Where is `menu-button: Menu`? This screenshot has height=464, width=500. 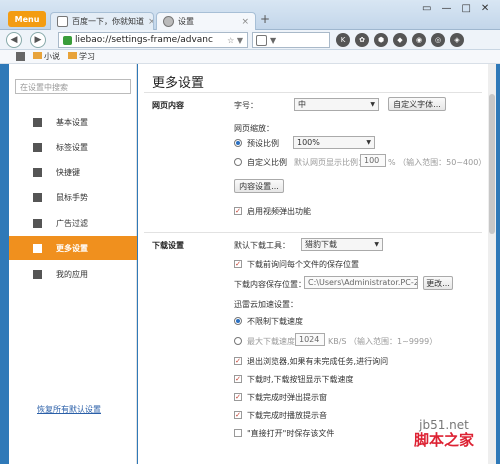
menu-button: Menu is located at coordinates (27, 19).